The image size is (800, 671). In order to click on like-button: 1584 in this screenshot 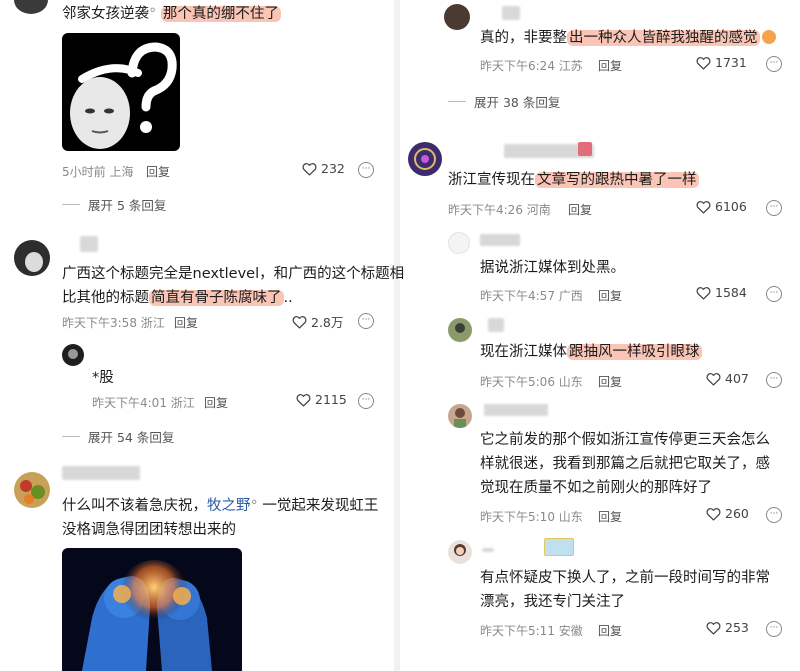, I will do `click(721, 292)`.